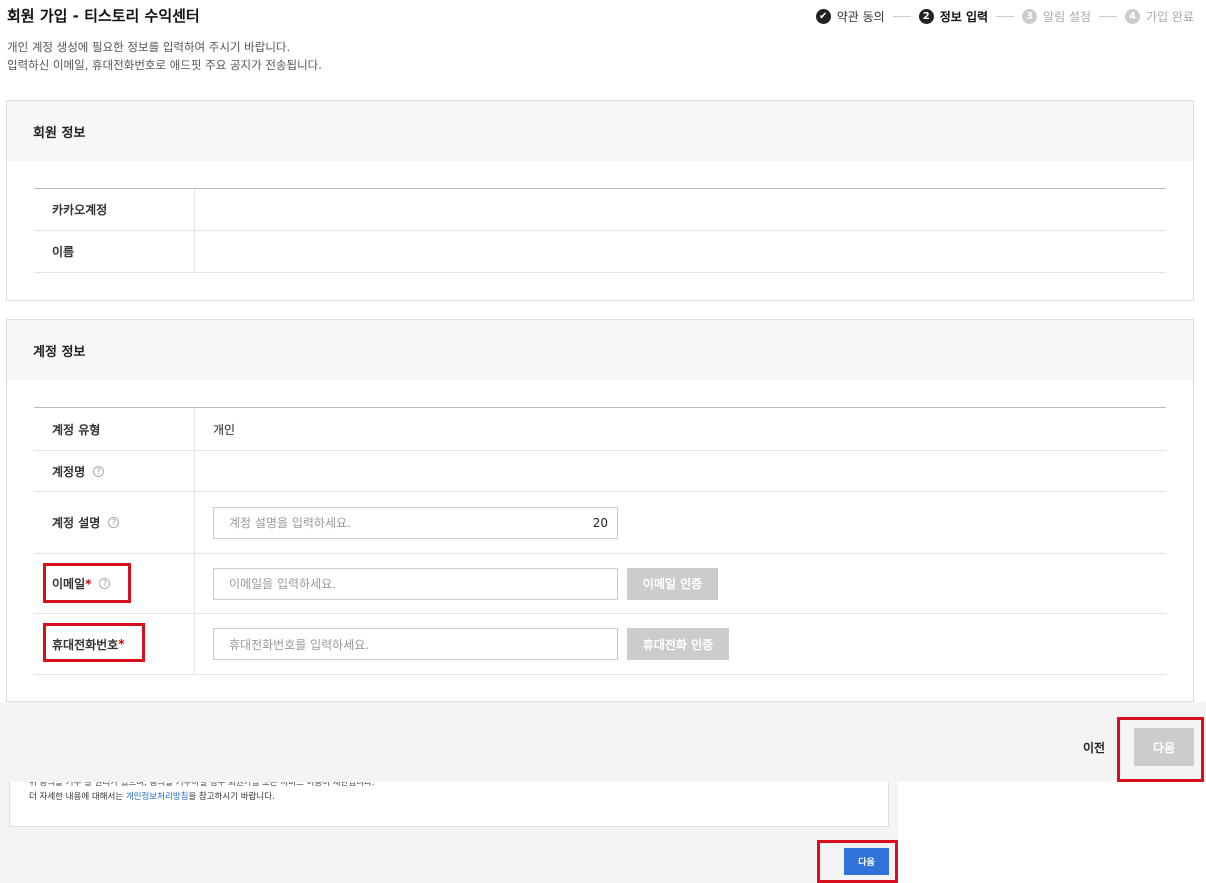  Describe the element at coordinates (823, 16) in the screenshot. I see `check-icon: ✔` at that location.